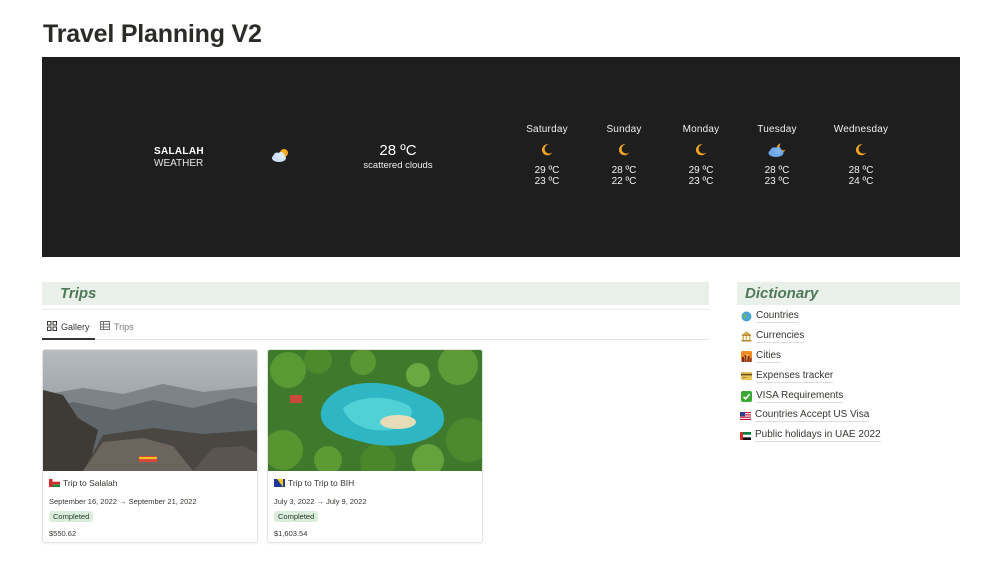 The height and width of the screenshot is (565, 1005). I want to click on check-mark-icon, so click(746, 396).